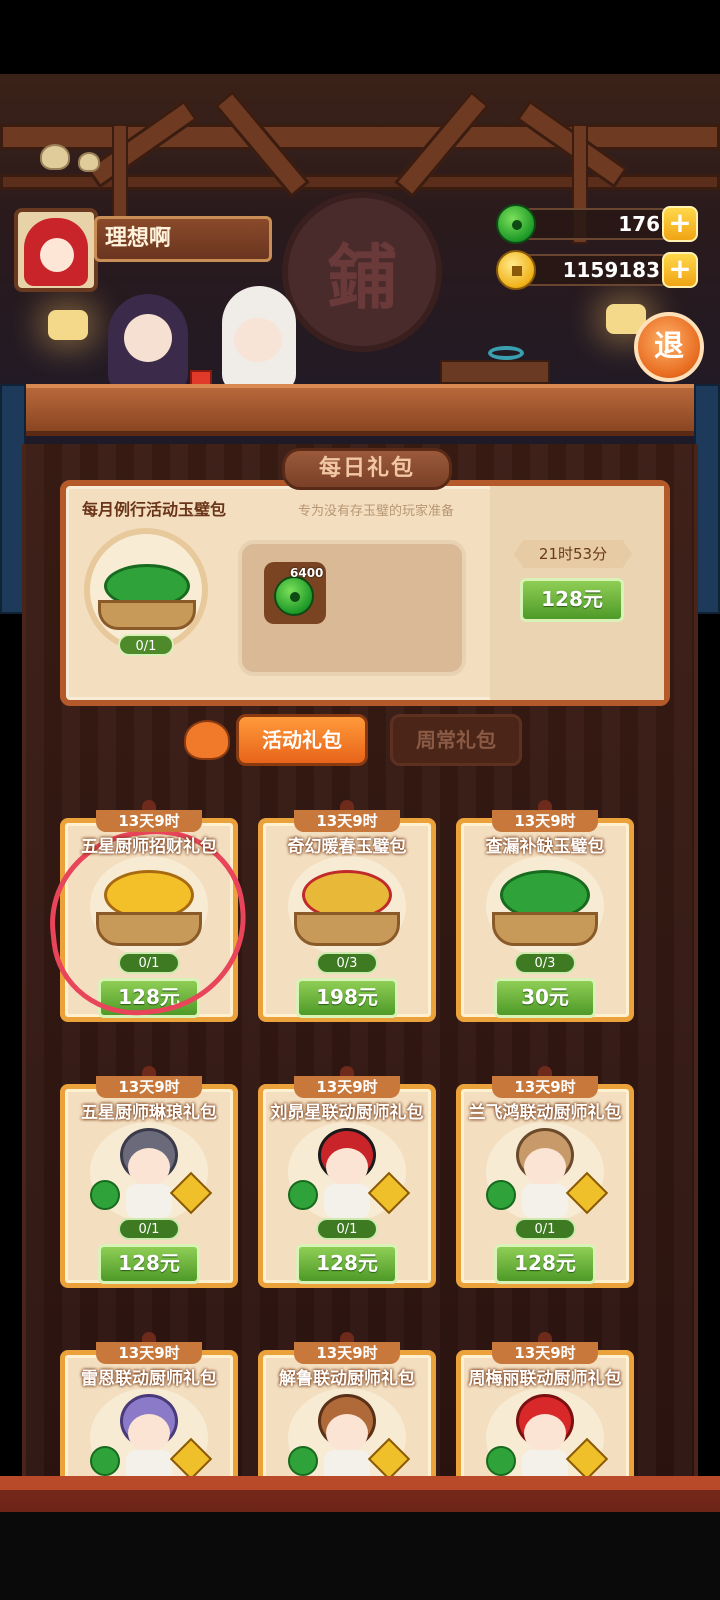 The image size is (720, 1600). What do you see at coordinates (367, 469) in the screenshot?
I see `daily-gift-header: 每日礼包` at bounding box center [367, 469].